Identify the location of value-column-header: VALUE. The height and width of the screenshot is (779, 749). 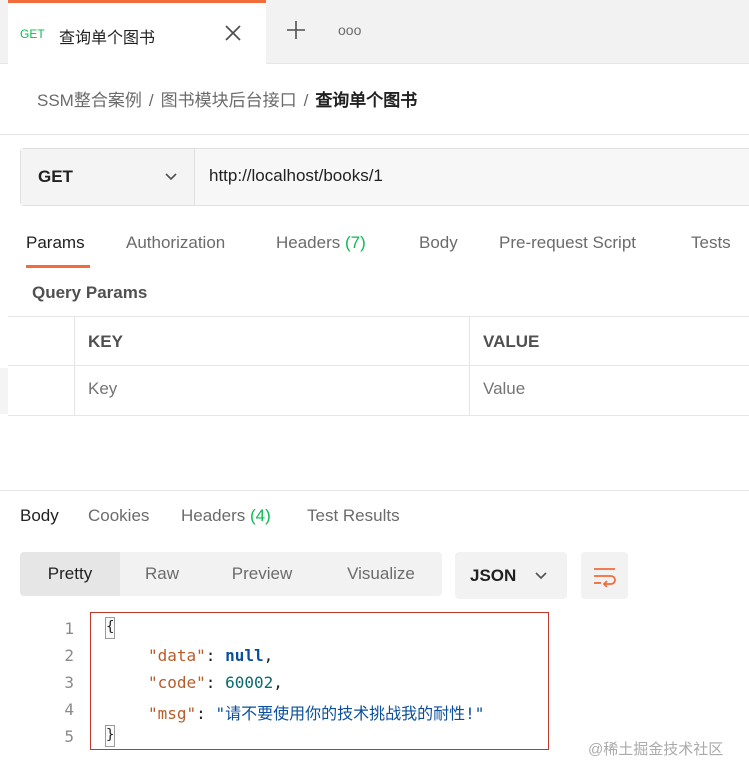
(511, 341).